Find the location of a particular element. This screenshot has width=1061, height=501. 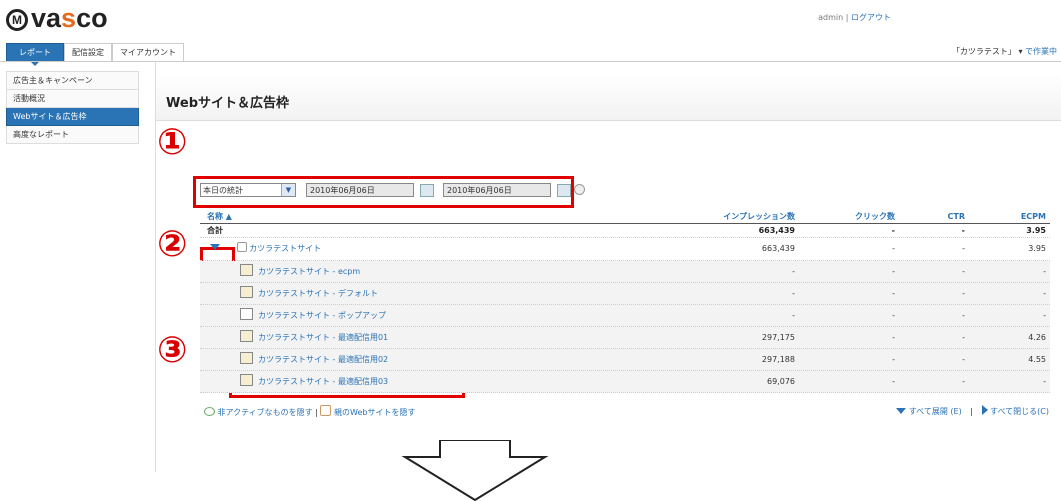

website-icon is located at coordinates (241, 247).